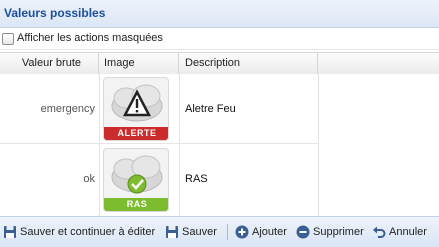 The height and width of the screenshot is (247, 439). I want to click on plus-circle-icon, so click(242, 232).